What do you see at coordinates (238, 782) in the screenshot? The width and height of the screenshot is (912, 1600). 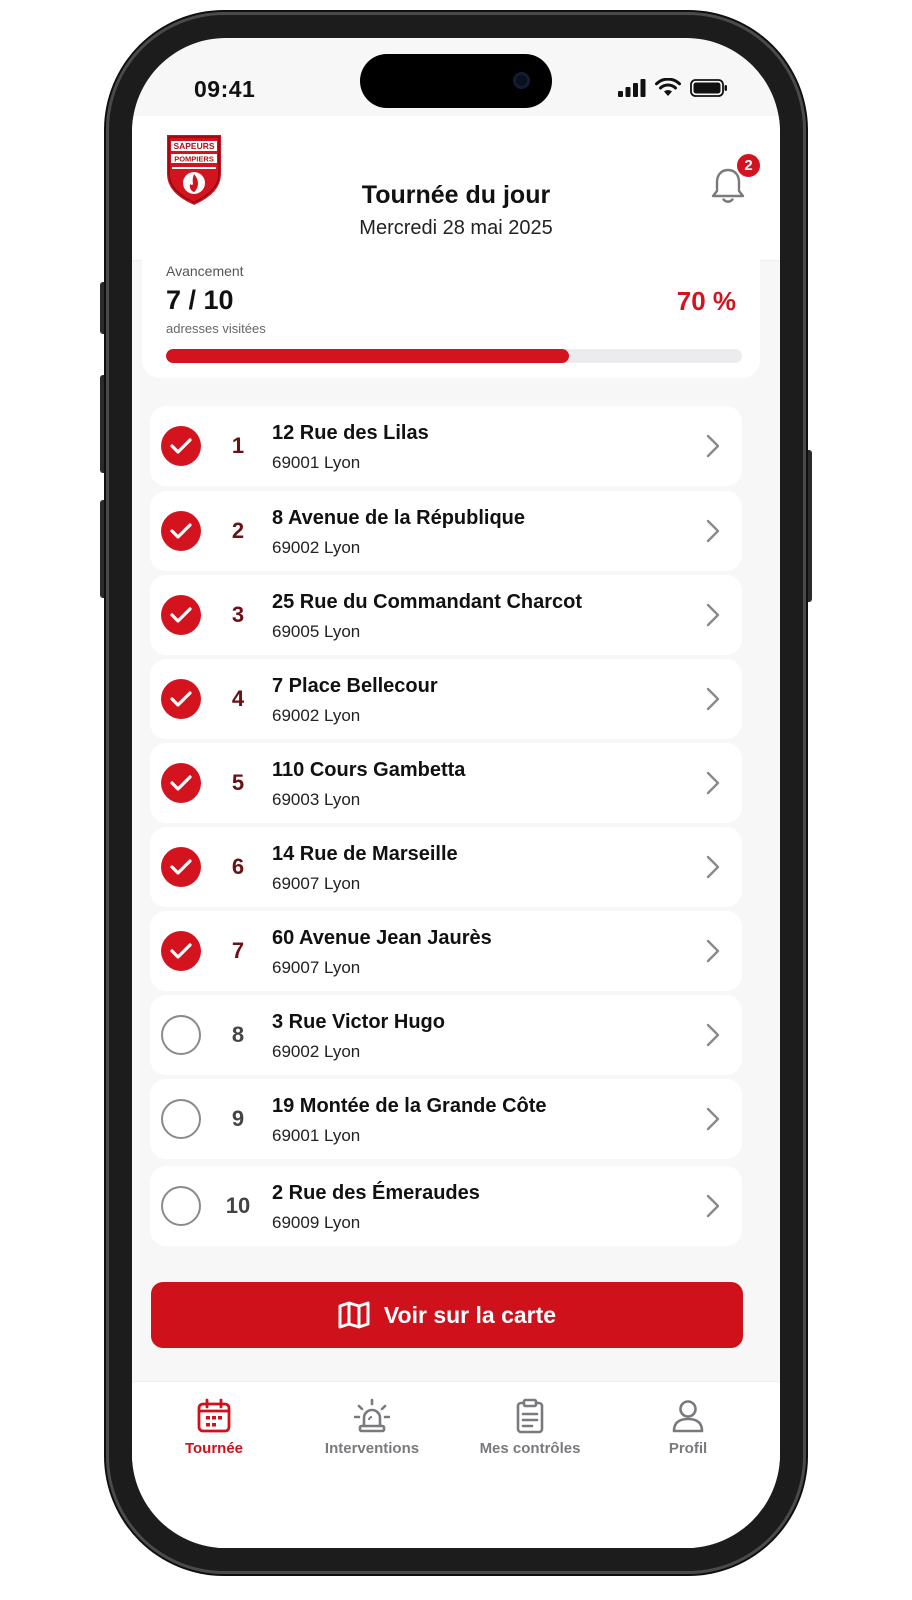 I see `address-number: 5` at bounding box center [238, 782].